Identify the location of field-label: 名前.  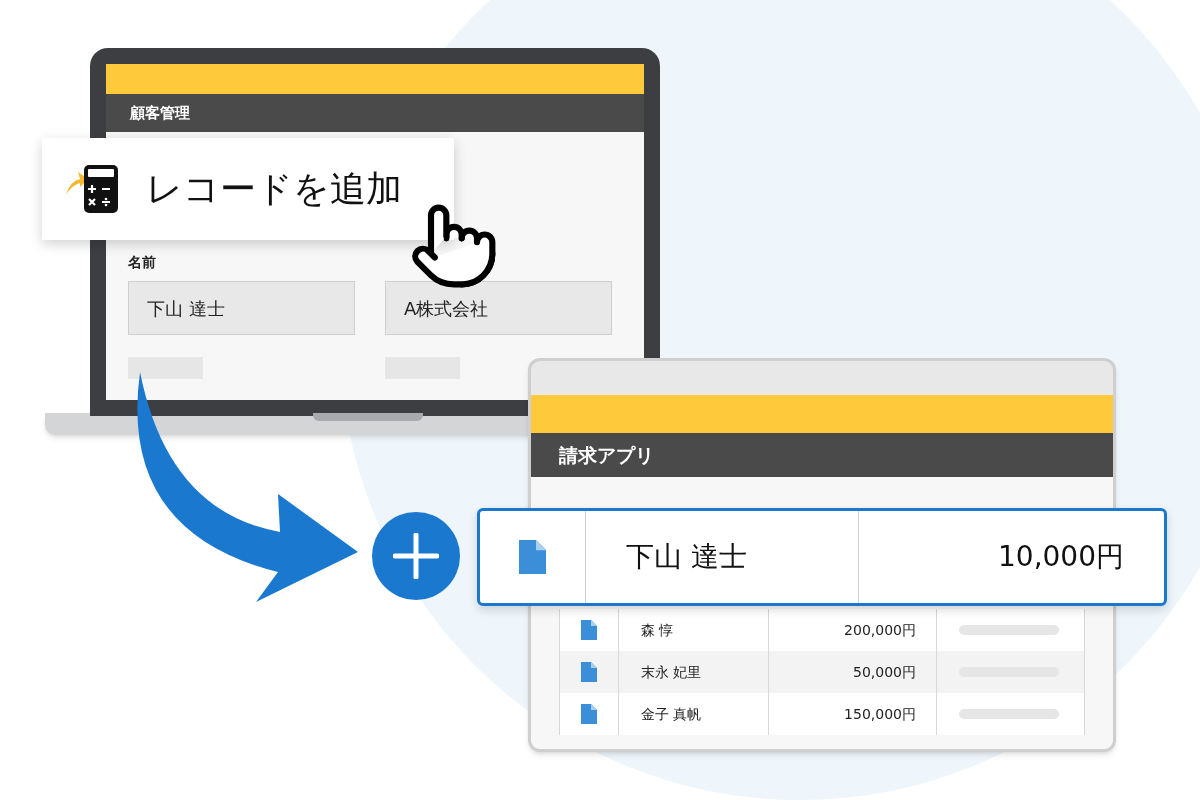
(142, 262).